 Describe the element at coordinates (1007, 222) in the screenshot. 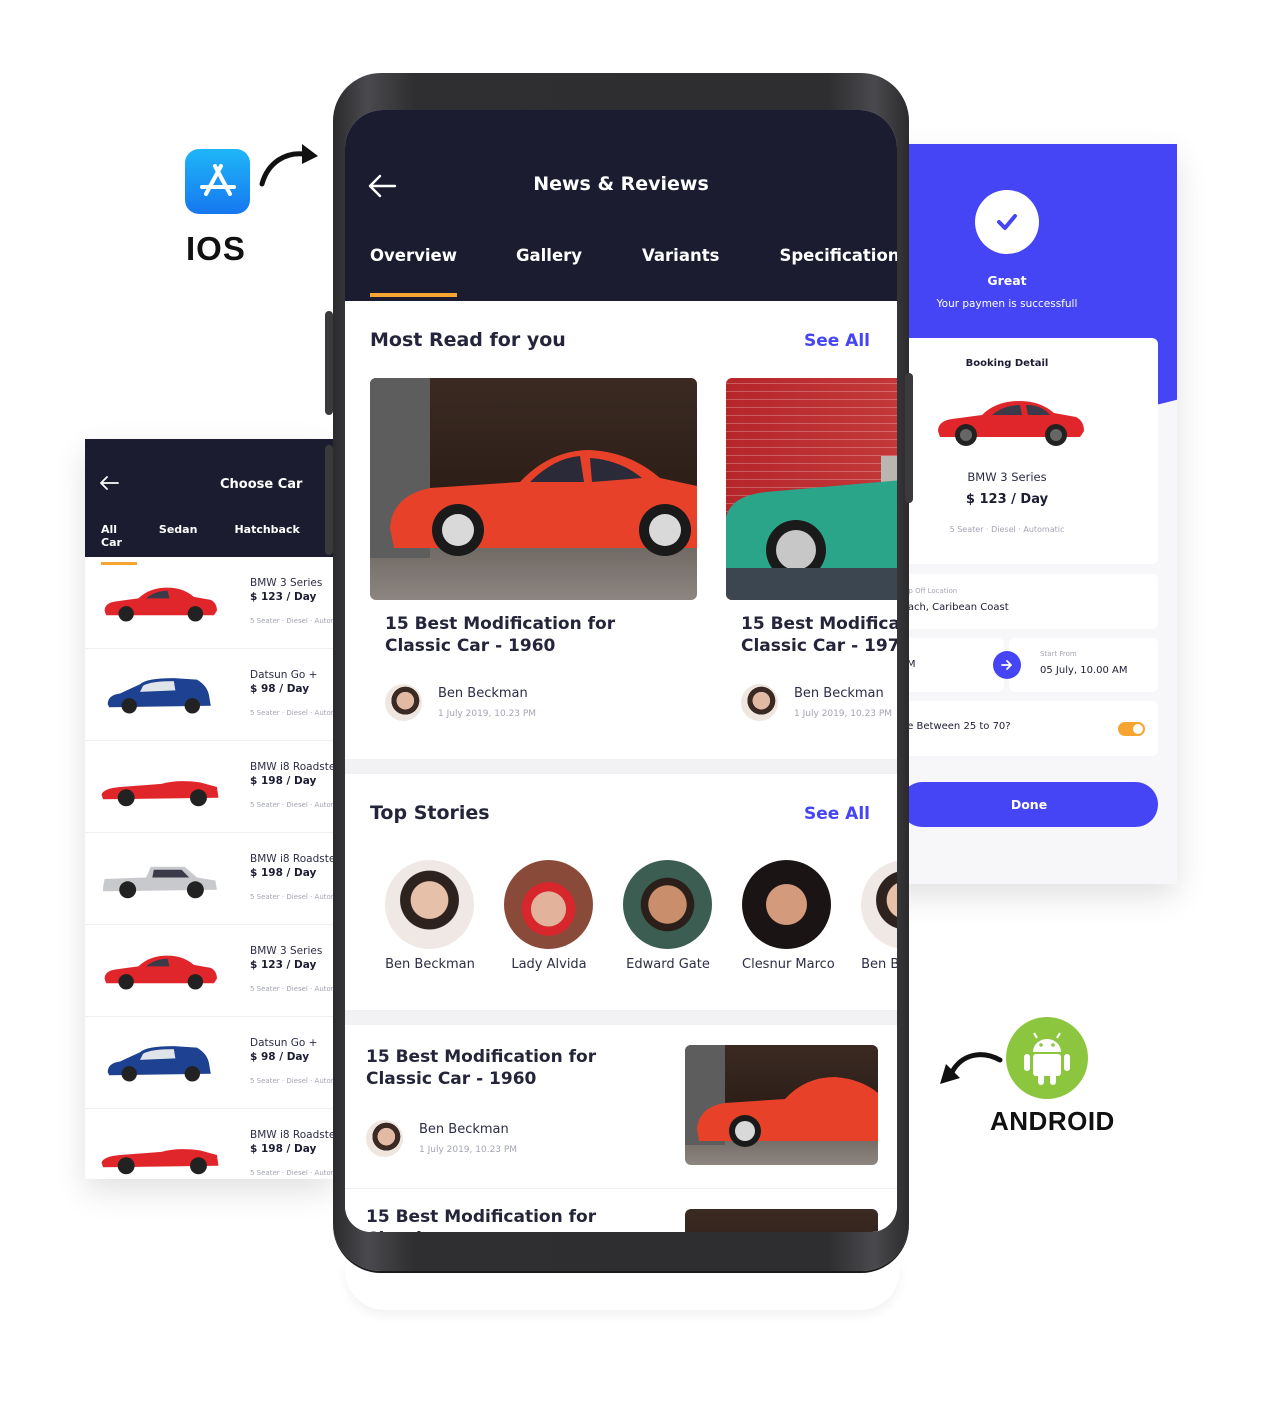

I see `checkmark-icon` at that location.